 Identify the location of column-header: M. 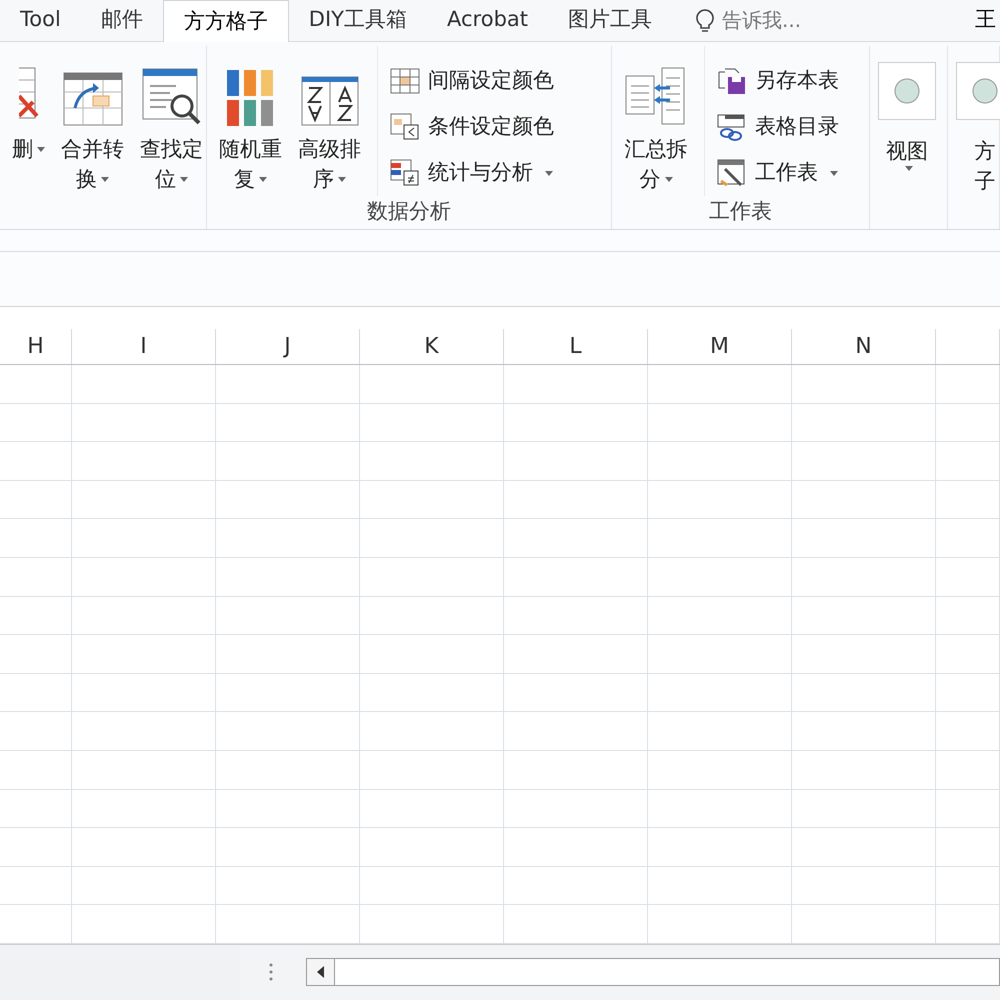
(719, 346).